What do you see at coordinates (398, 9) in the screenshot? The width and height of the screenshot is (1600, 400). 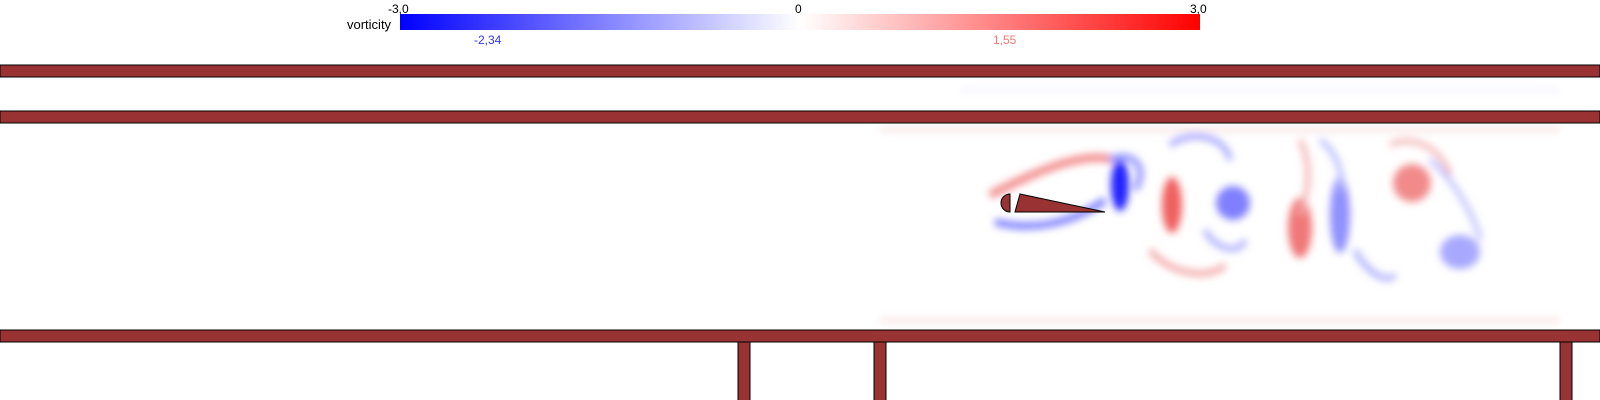 I see `colorbar-min-label: -3,0` at bounding box center [398, 9].